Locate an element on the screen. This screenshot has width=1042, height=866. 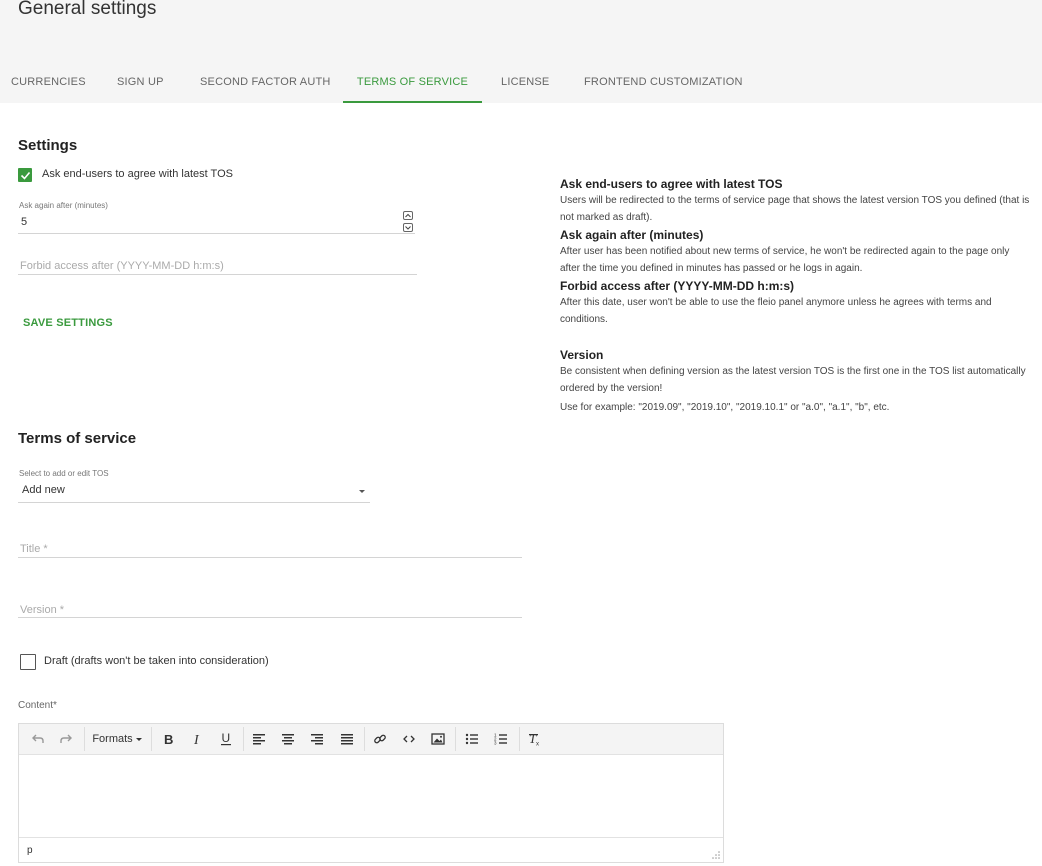
align-right-icon is located at coordinates (317, 739).